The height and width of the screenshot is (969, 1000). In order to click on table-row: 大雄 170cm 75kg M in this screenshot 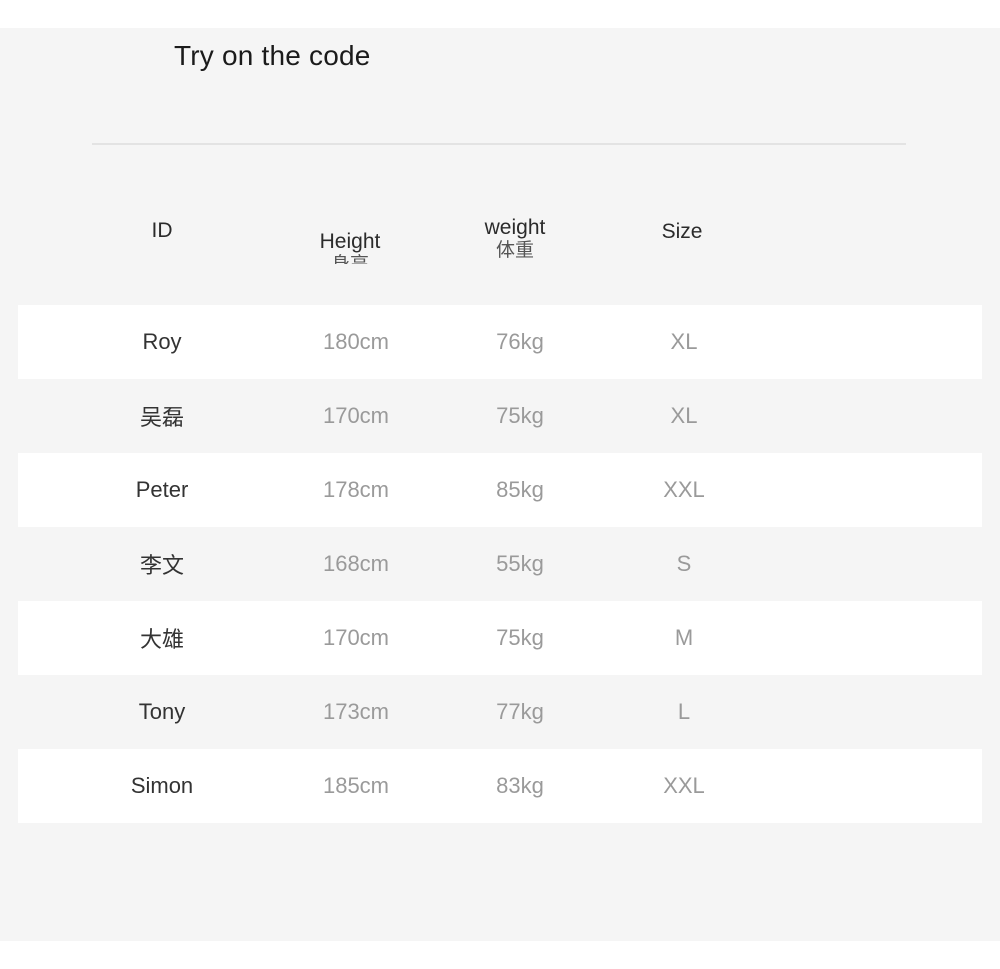, I will do `click(500, 638)`.